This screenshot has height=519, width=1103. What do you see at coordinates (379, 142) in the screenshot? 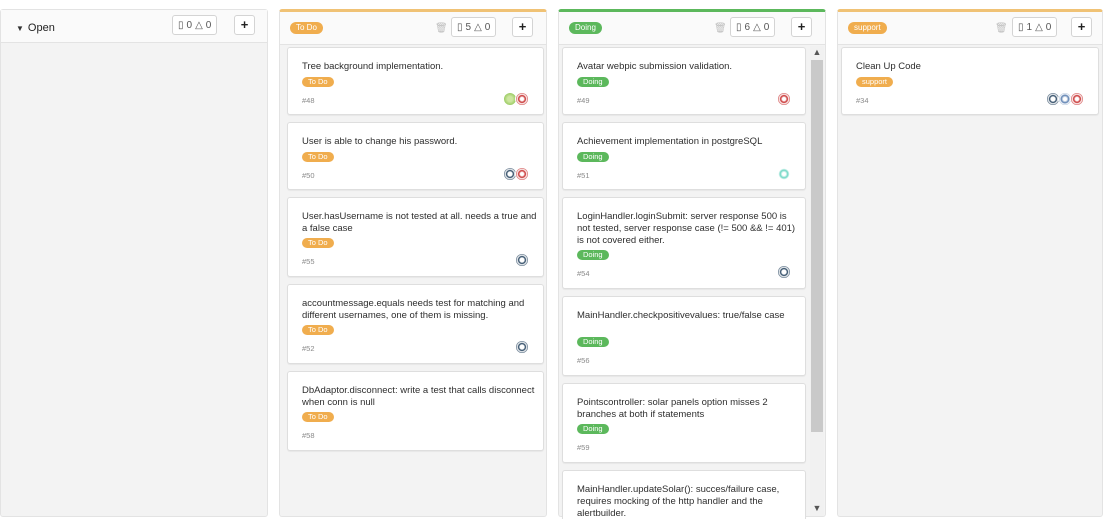
I see `card-title: User is able to change his password.` at bounding box center [379, 142].